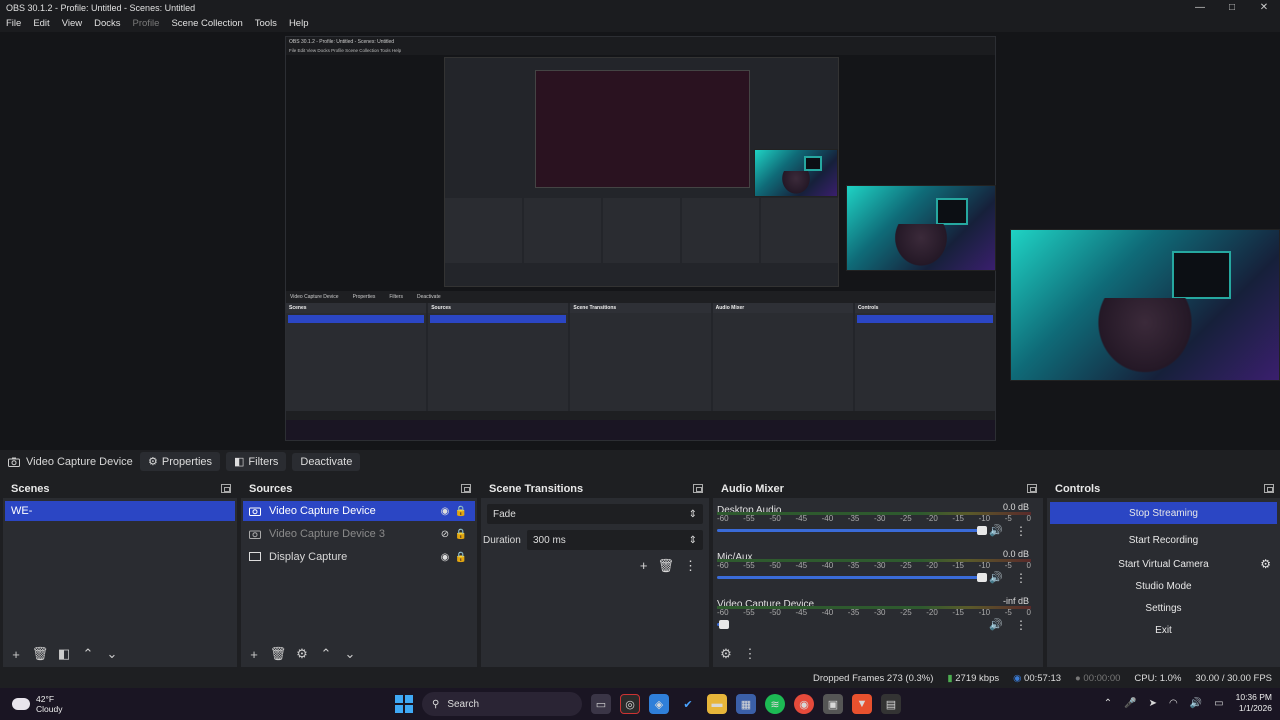  I want to click on menu-profile: Profile, so click(146, 23).